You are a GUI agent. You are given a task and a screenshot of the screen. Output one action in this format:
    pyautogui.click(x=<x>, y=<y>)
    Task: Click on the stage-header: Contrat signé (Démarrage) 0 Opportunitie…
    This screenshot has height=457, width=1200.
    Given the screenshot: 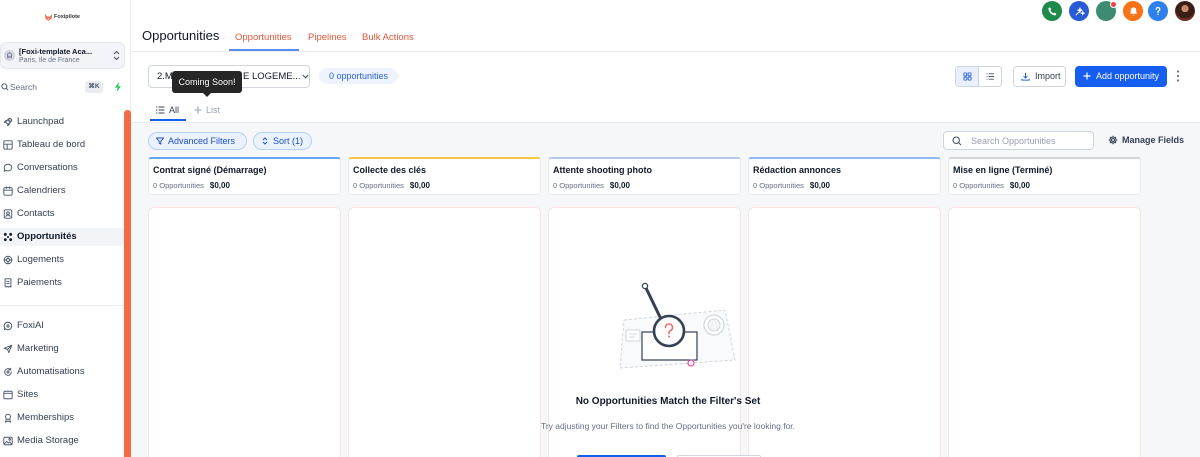 What is the action you would take?
    pyautogui.click(x=244, y=176)
    